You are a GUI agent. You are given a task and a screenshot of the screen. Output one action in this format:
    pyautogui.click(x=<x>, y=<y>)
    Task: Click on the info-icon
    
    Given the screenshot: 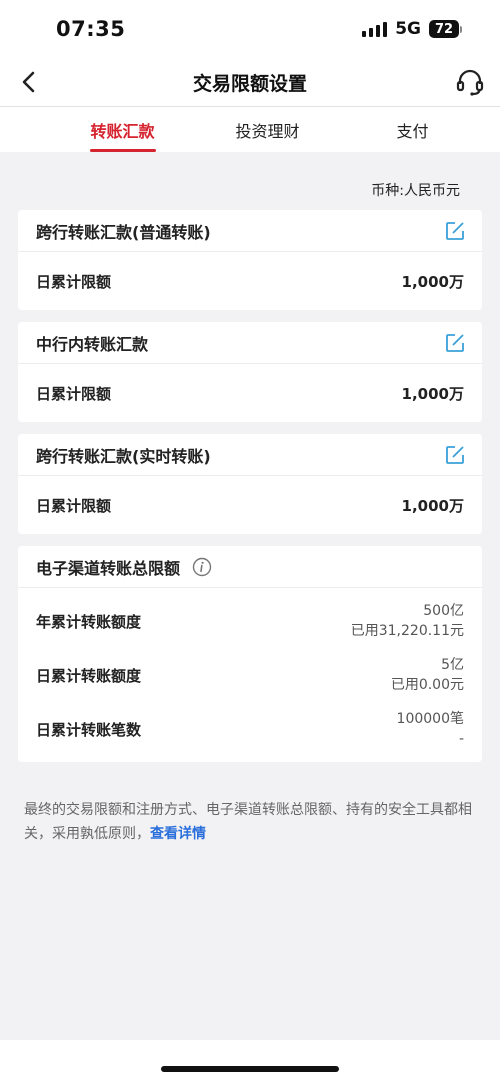 What is the action you would take?
    pyautogui.click(x=202, y=567)
    